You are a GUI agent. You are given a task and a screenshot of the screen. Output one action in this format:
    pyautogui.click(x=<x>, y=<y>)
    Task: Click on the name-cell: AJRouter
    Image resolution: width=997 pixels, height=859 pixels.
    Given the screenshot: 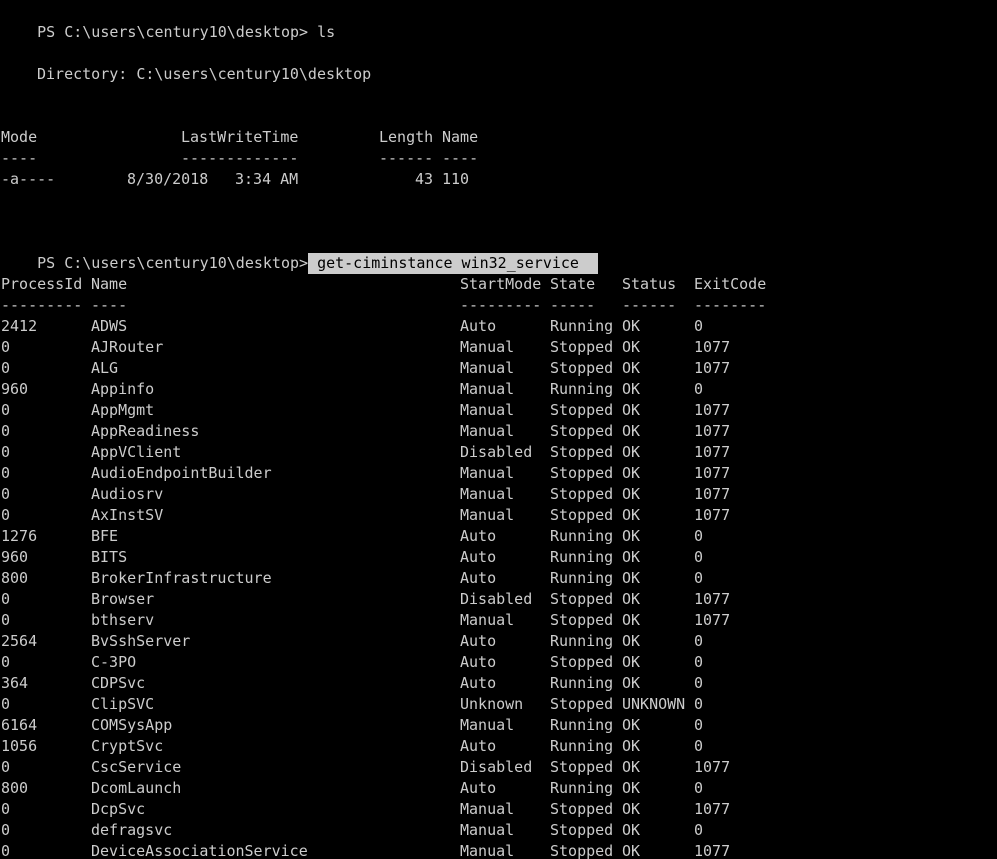 What is the action you would take?
    pyautogui.click(x=127, y=347)
    